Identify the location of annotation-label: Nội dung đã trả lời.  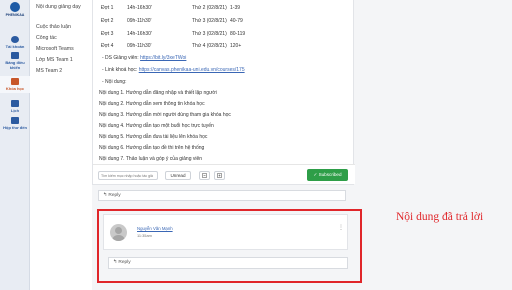
(440, 217).